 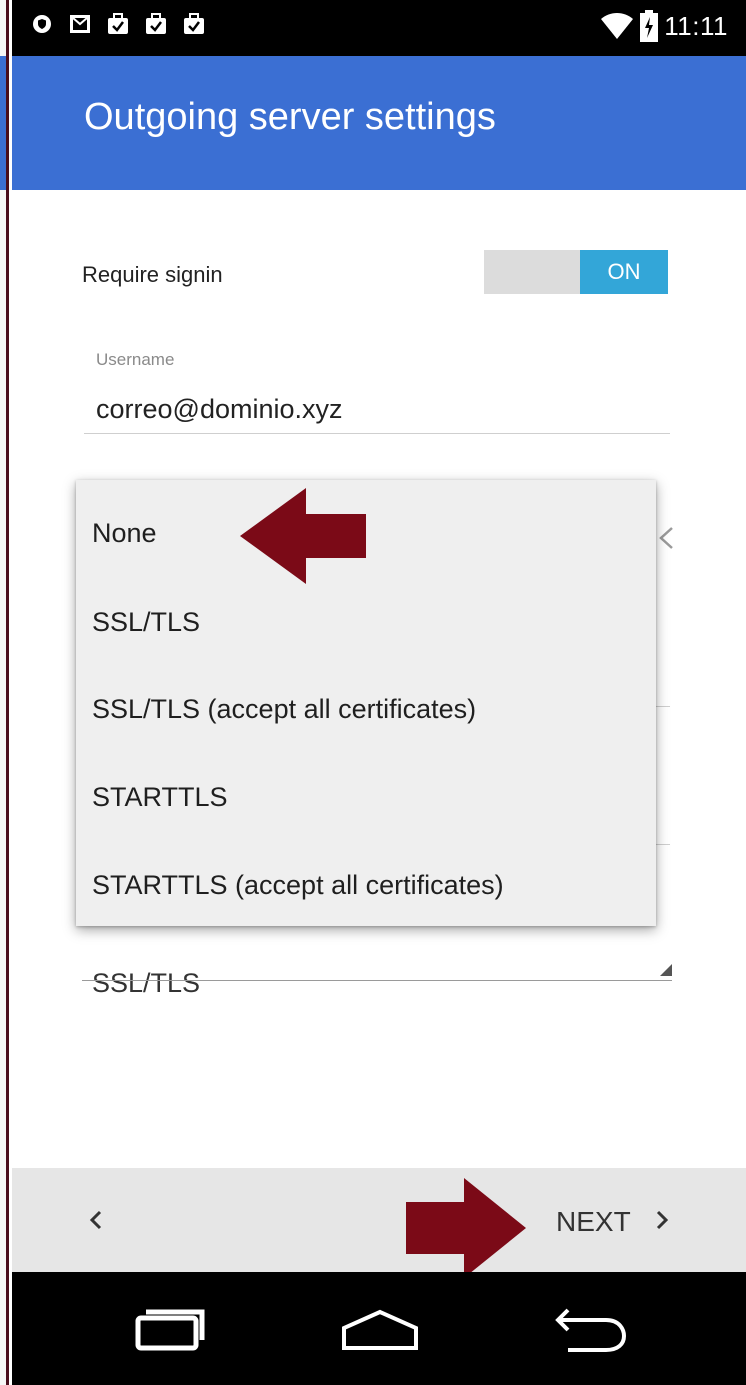 I want to click on screen-left-edge-appbar, so click(x=3, y=123).